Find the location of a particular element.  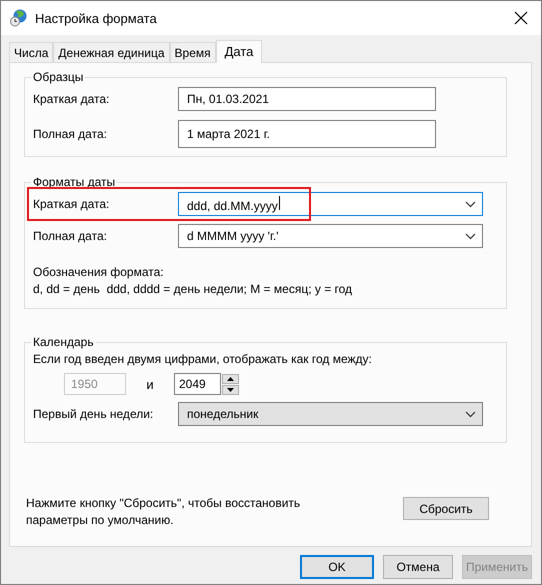

tab: Числа is located at coordinates (31, 52).